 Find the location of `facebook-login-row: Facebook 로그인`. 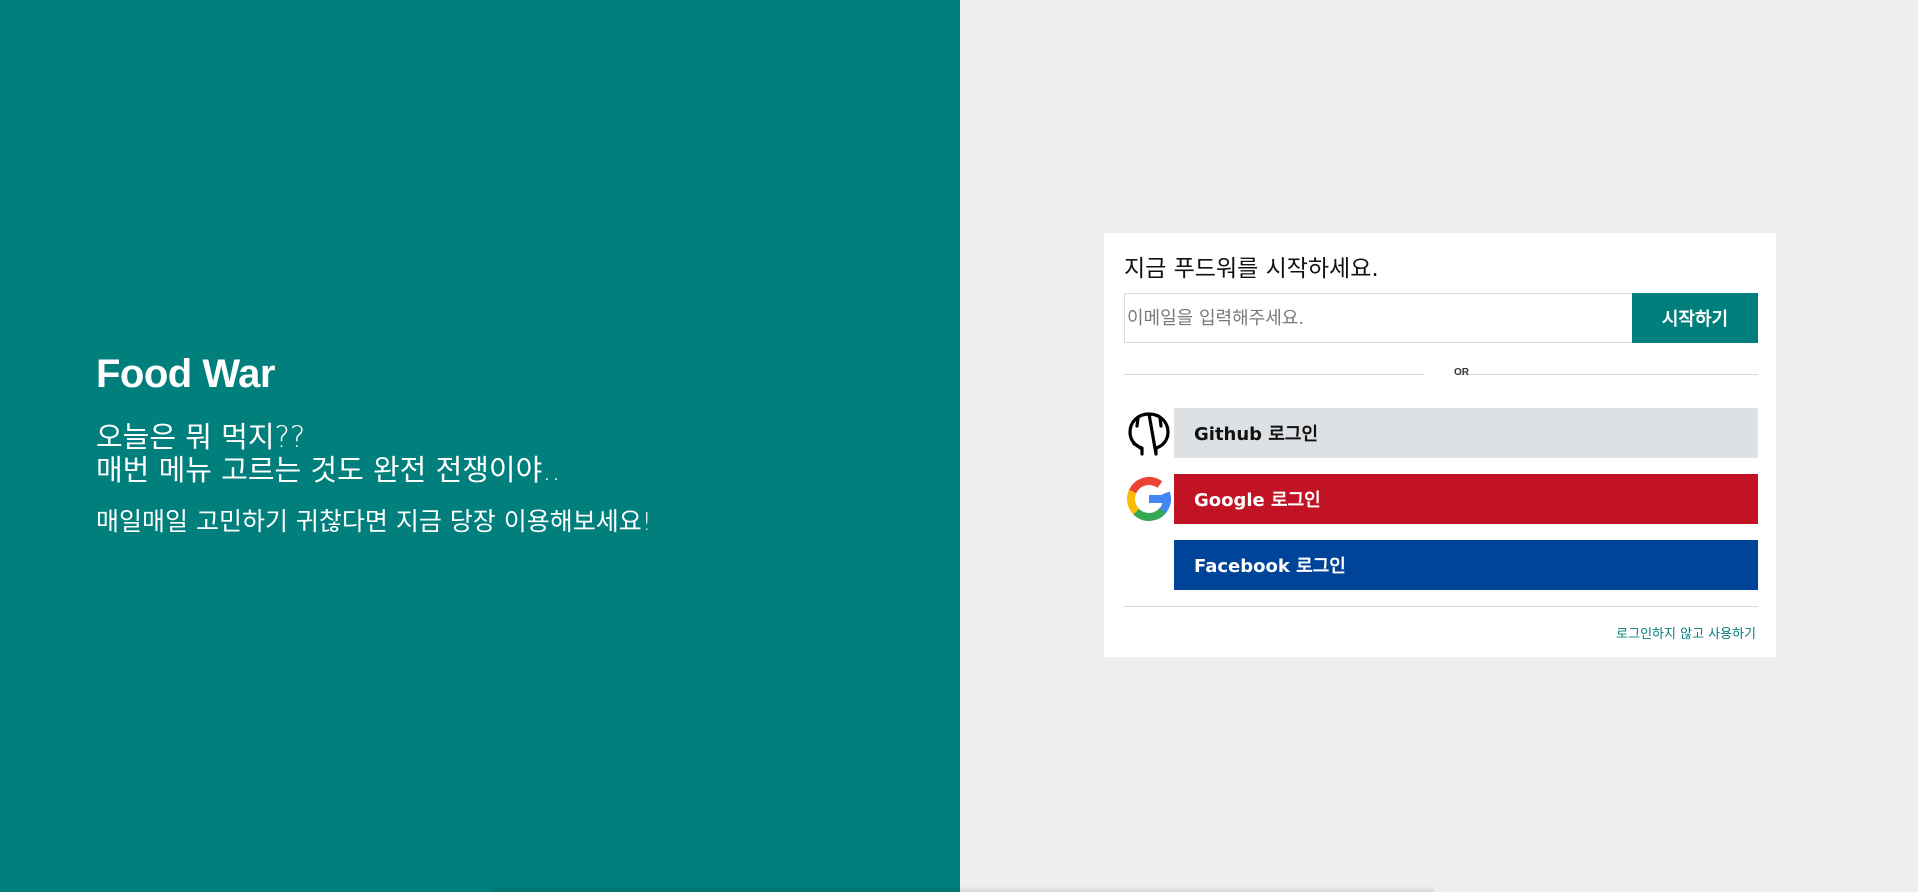

facebook-login-row: Facebook 로그인 is located at coordinates (1441, 565).